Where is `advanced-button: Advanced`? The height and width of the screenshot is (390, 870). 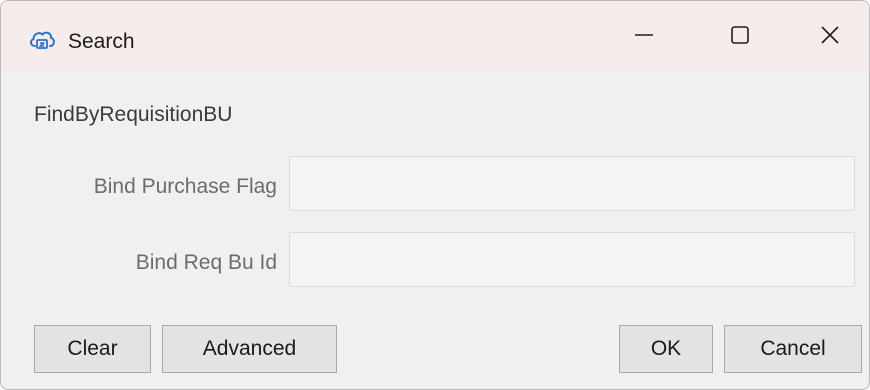
advanced-button: Advanced is located at coordinates (249, 349).